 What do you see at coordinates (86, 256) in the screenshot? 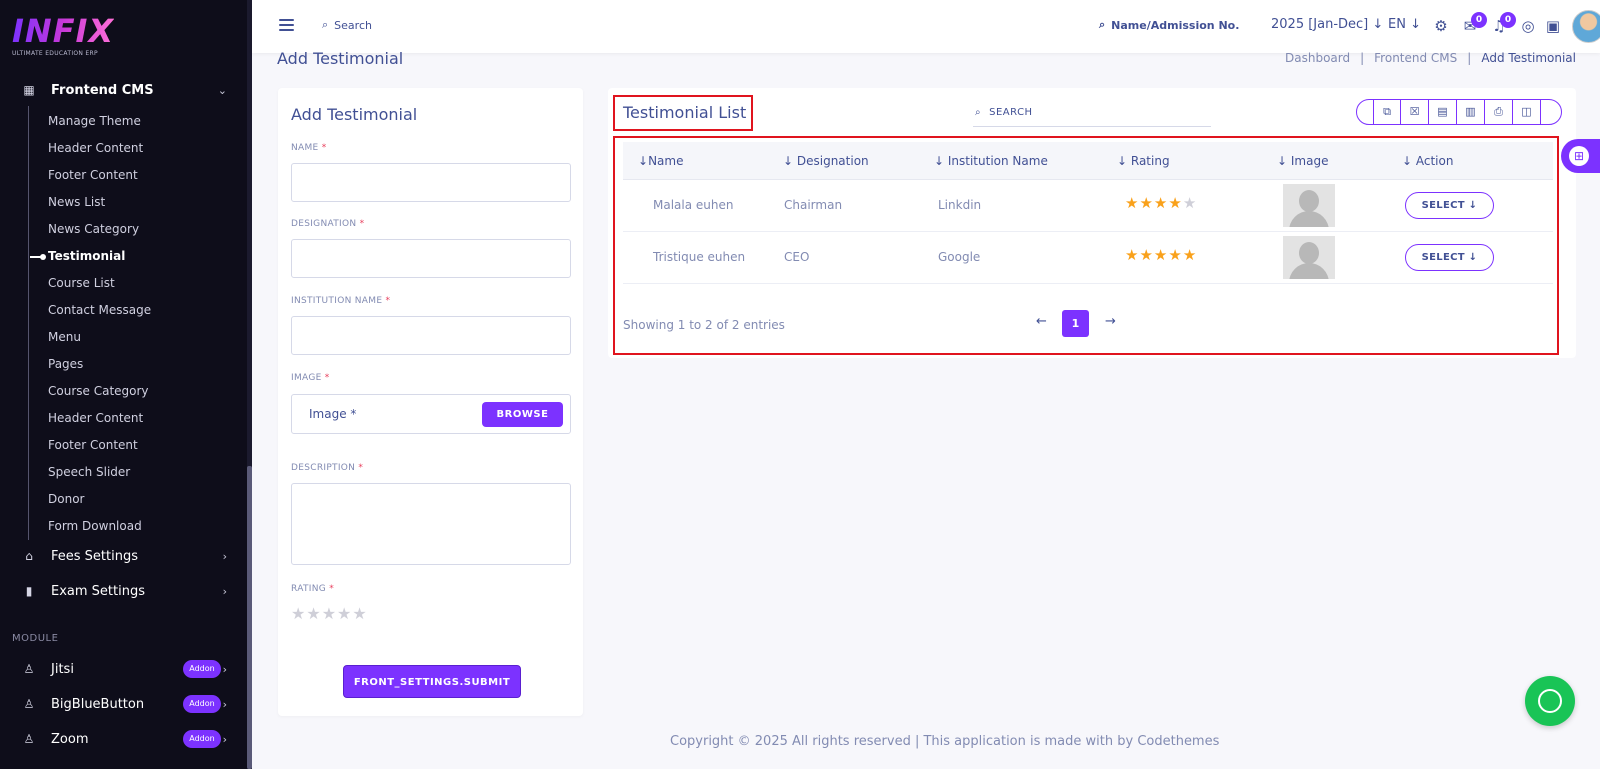
I see `sidebar-subitem-testimonial: Testimonial` at bounding box center [86, 256].